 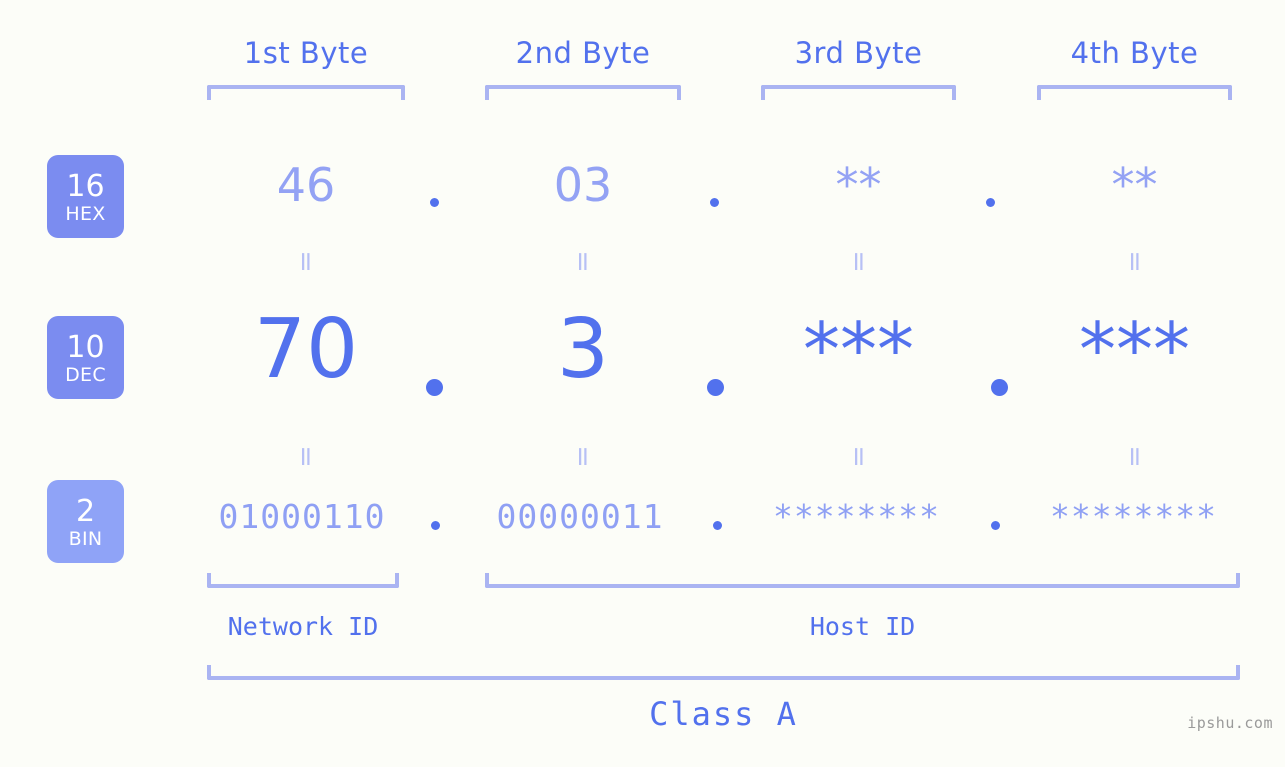 What do you see at coordinates (862, 626) in the screenshot?
I see `host-id-label: Host ID` at bounding box center [862, 626].